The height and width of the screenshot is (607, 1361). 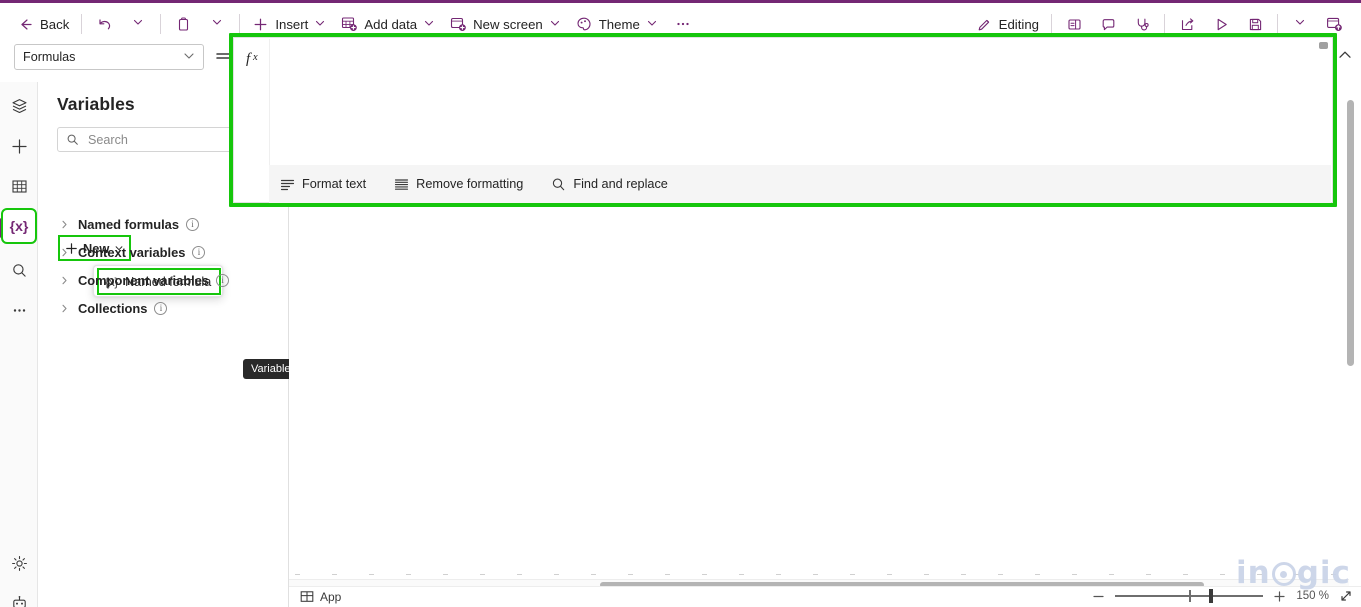 I want to click on rail-item-data, so click(x=19, y=186).